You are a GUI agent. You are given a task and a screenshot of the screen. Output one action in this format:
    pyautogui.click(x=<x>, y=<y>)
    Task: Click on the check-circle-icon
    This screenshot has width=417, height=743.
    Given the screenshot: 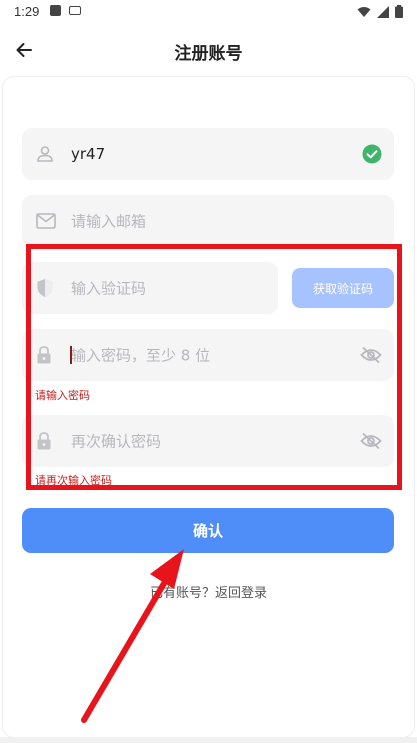 What is the action you would take?
    pyautogui.click(x=372, y=154)
    